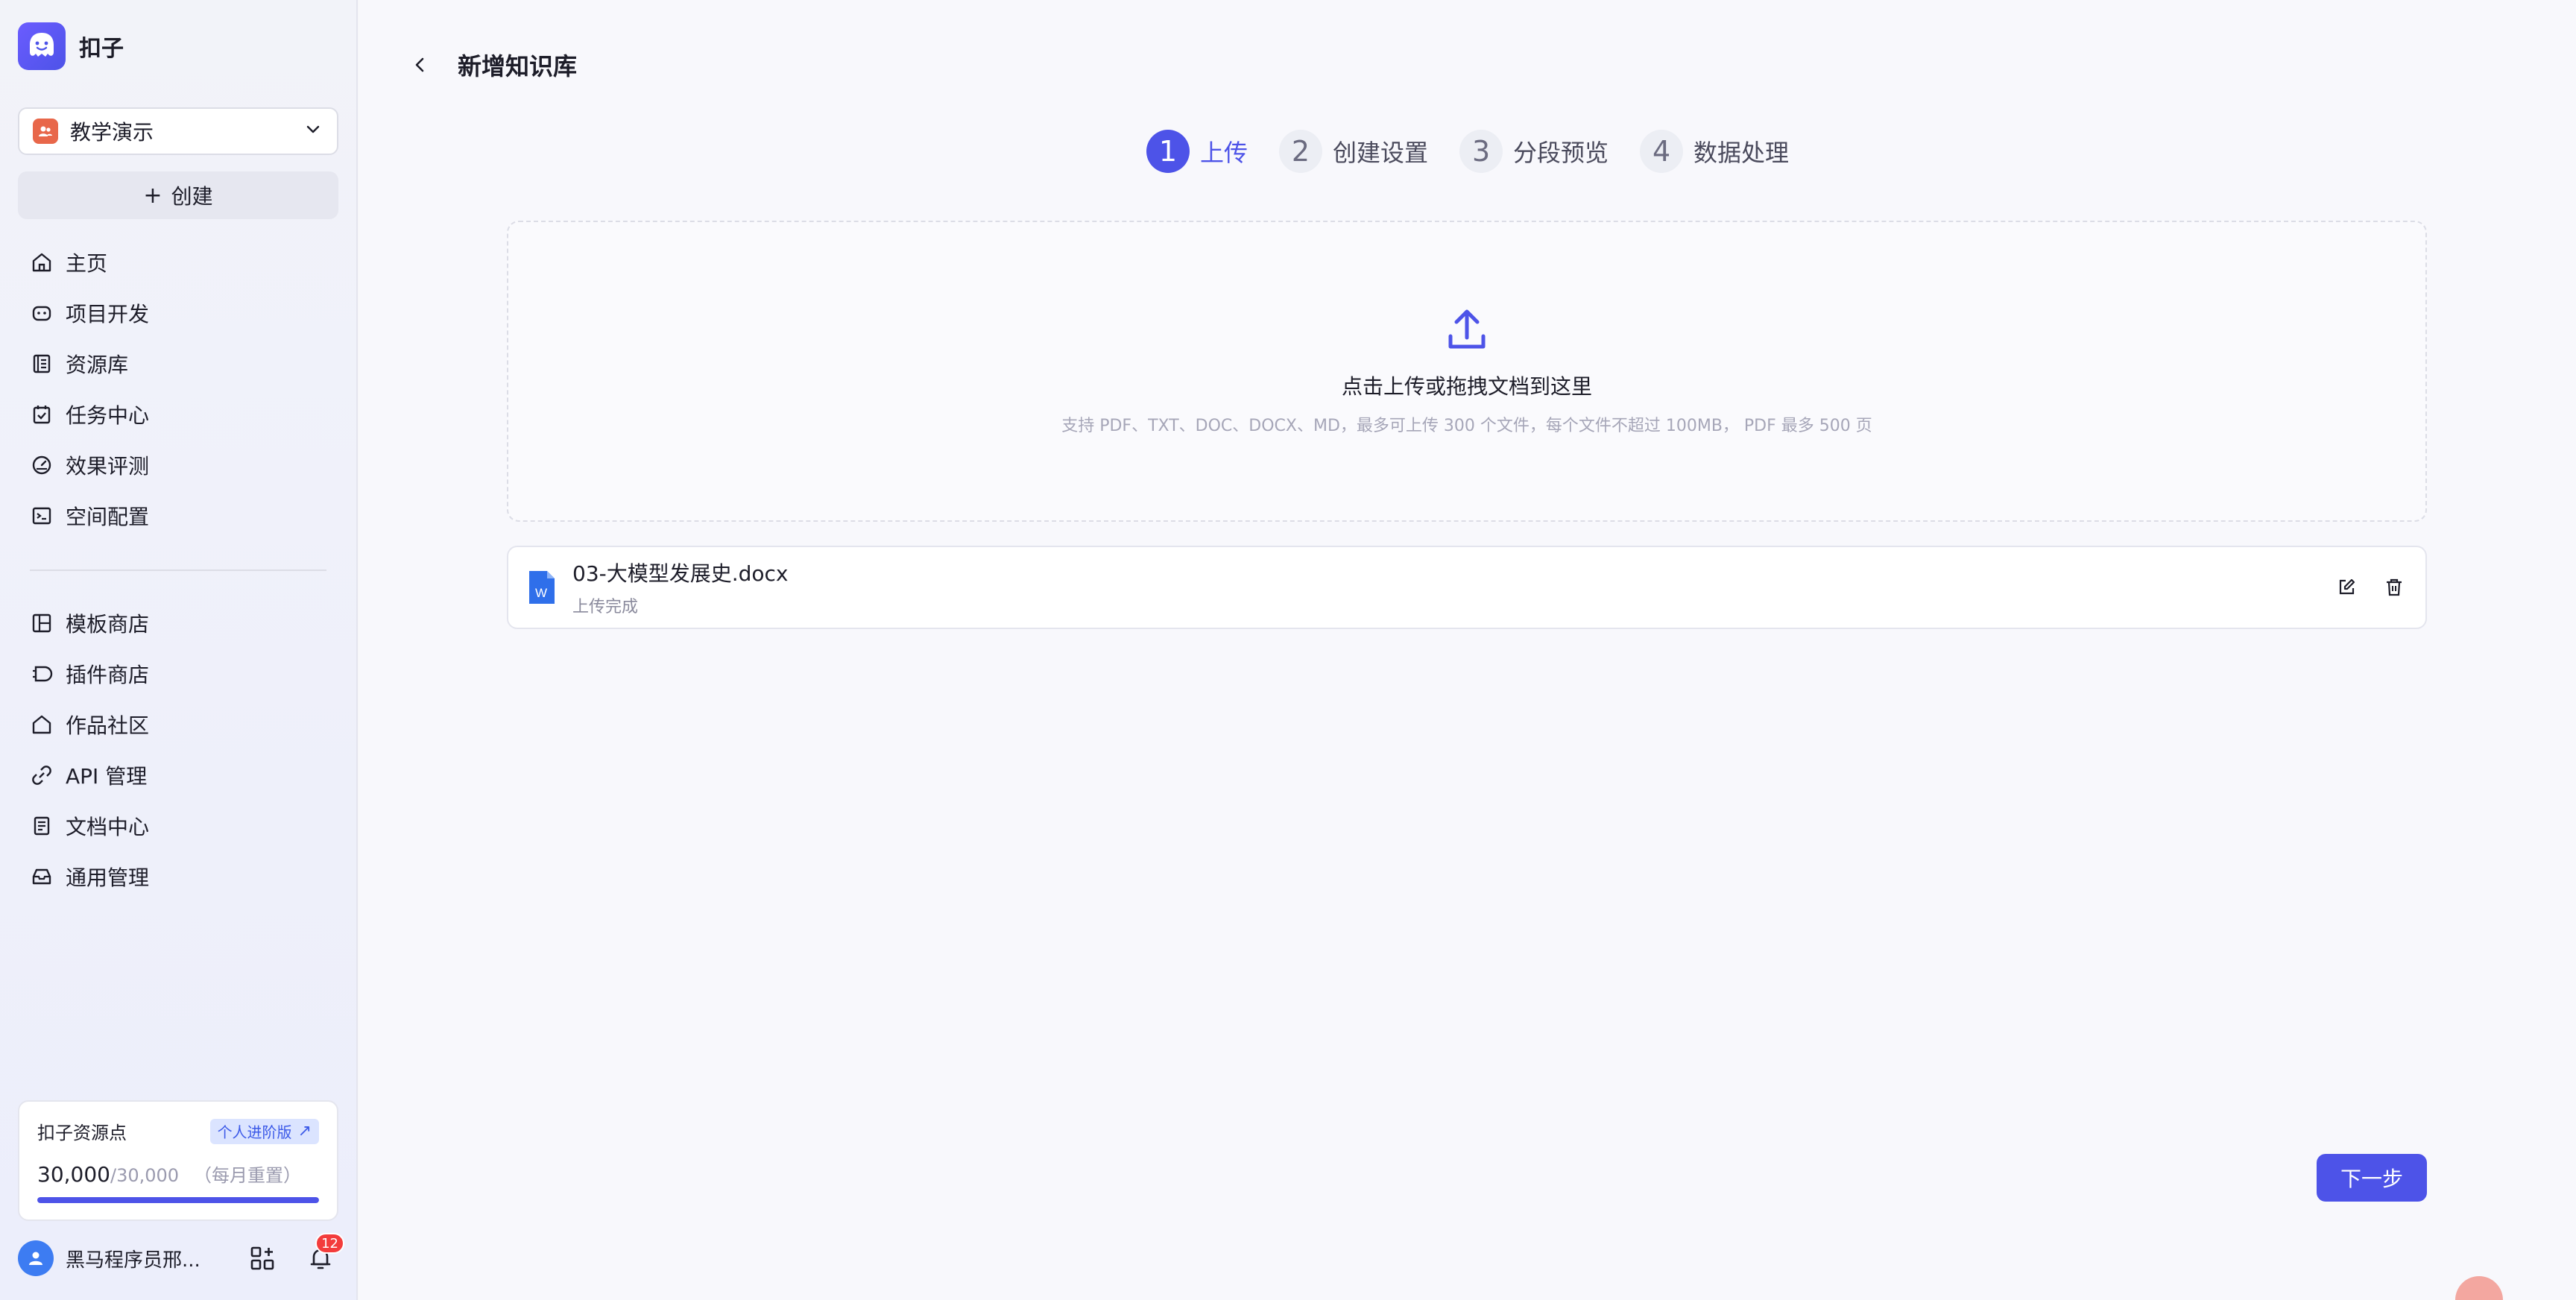 The width and height of the screenshot is (2576, 1300). I want to click on home-icon, so click(41, 263).